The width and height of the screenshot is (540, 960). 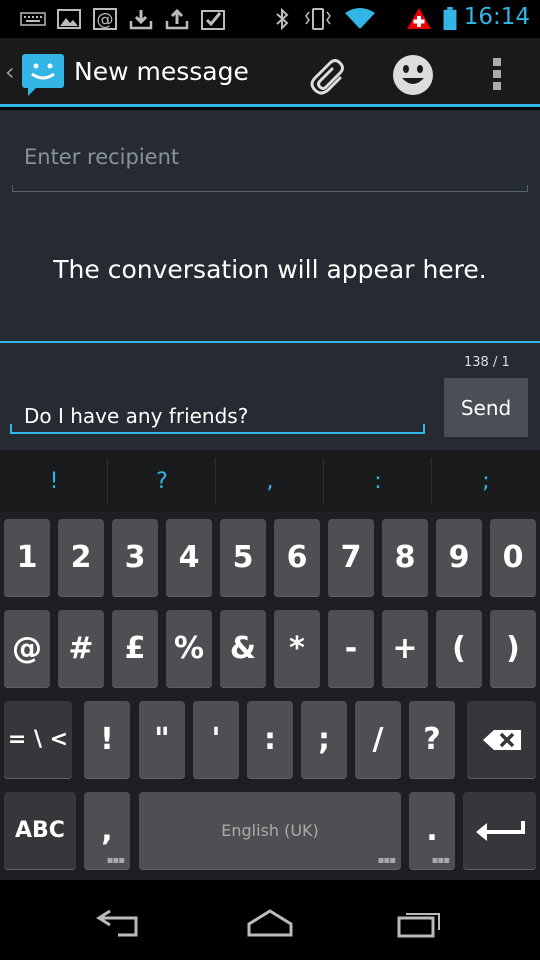 I want to click on key-question: ?, so click(x=432, y=740).